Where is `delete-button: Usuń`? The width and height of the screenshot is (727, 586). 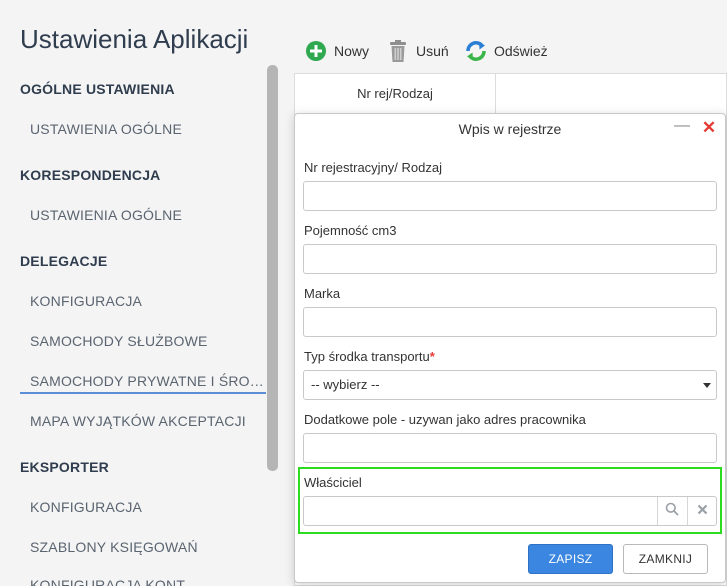
delete-button: Usuń is located at coordinates (417, 51).